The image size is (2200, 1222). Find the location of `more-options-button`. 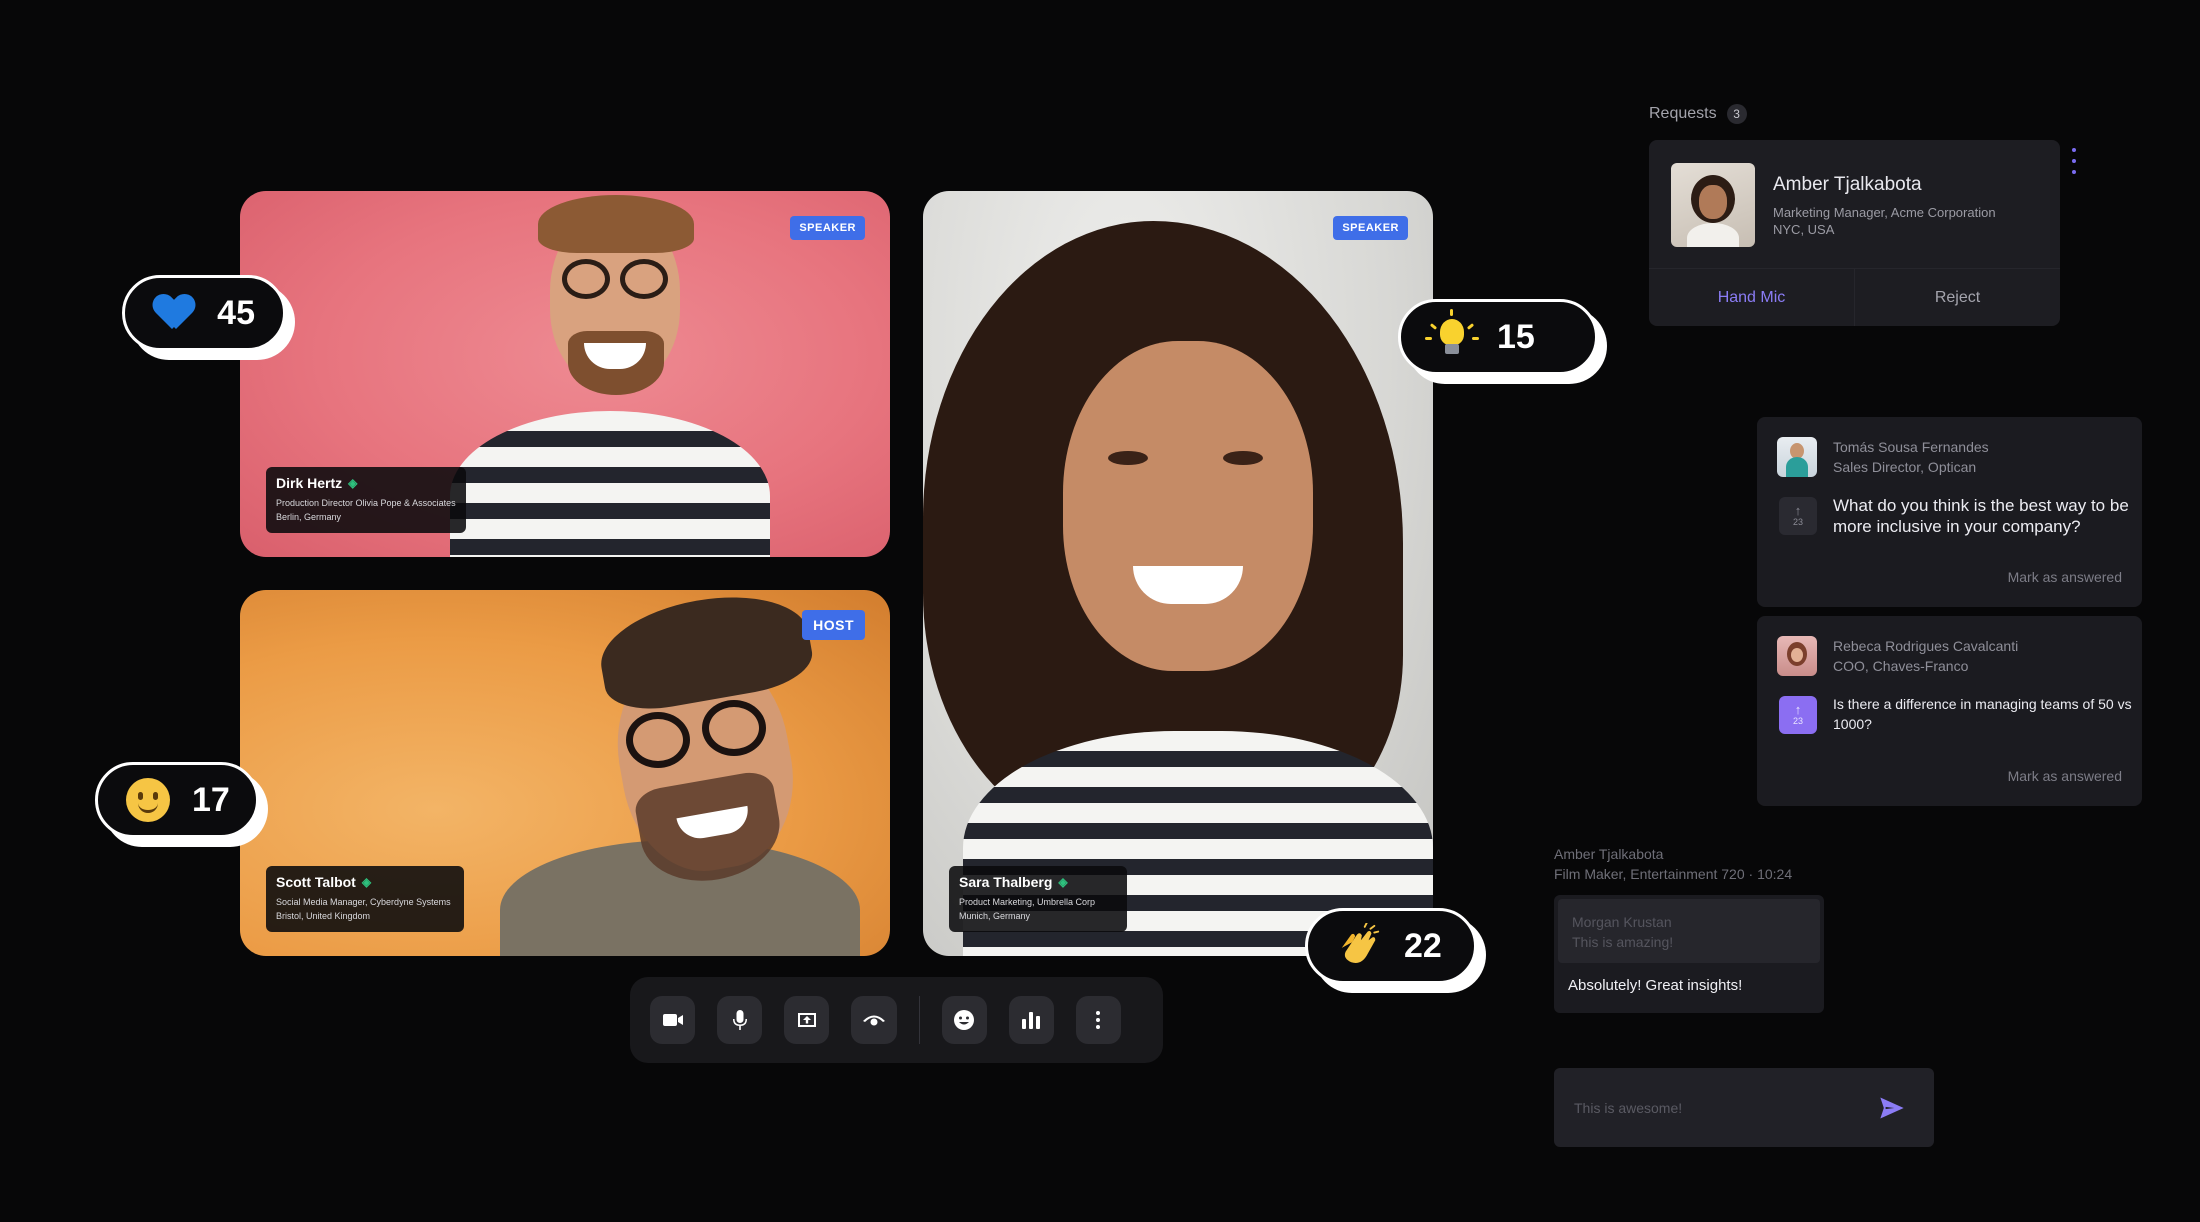

more-options-button is located at coordinates (1098, 1020).